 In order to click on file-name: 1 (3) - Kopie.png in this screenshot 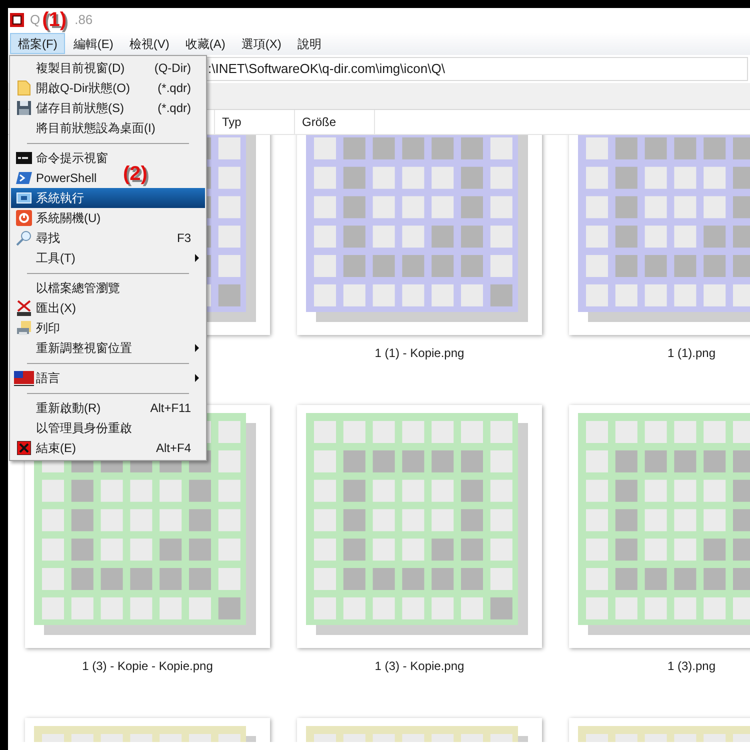, I will do `click(419, 666)`.